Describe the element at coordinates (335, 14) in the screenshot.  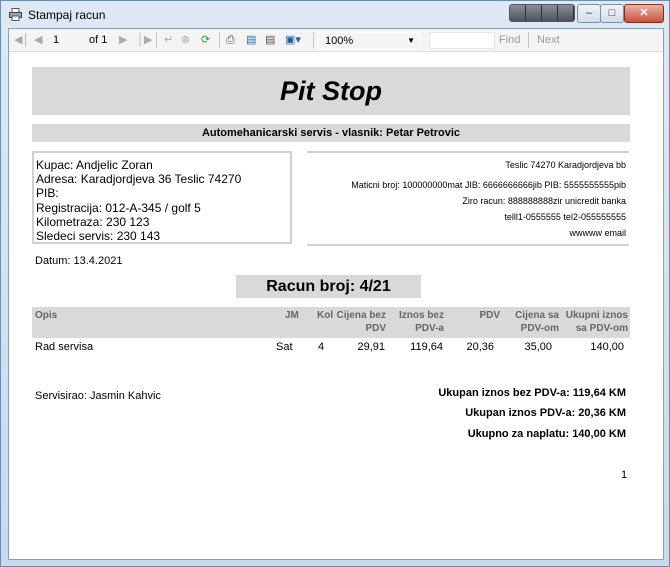
I see `title-bar: Stampaj racun – □ ✕` at that location.